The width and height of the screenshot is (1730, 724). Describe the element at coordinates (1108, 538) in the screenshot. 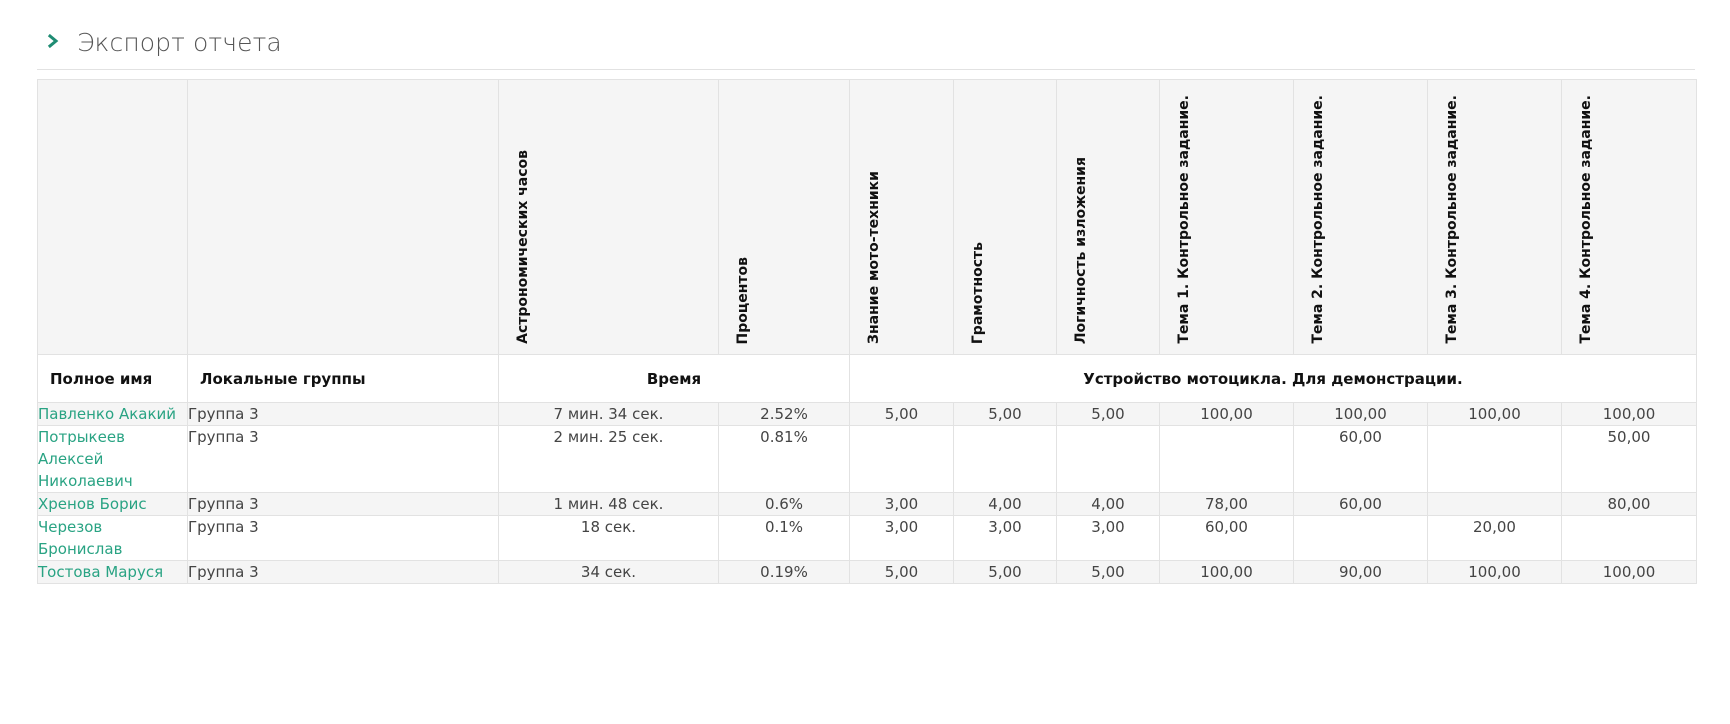

I see `cell-logic: 3,00` at that location.